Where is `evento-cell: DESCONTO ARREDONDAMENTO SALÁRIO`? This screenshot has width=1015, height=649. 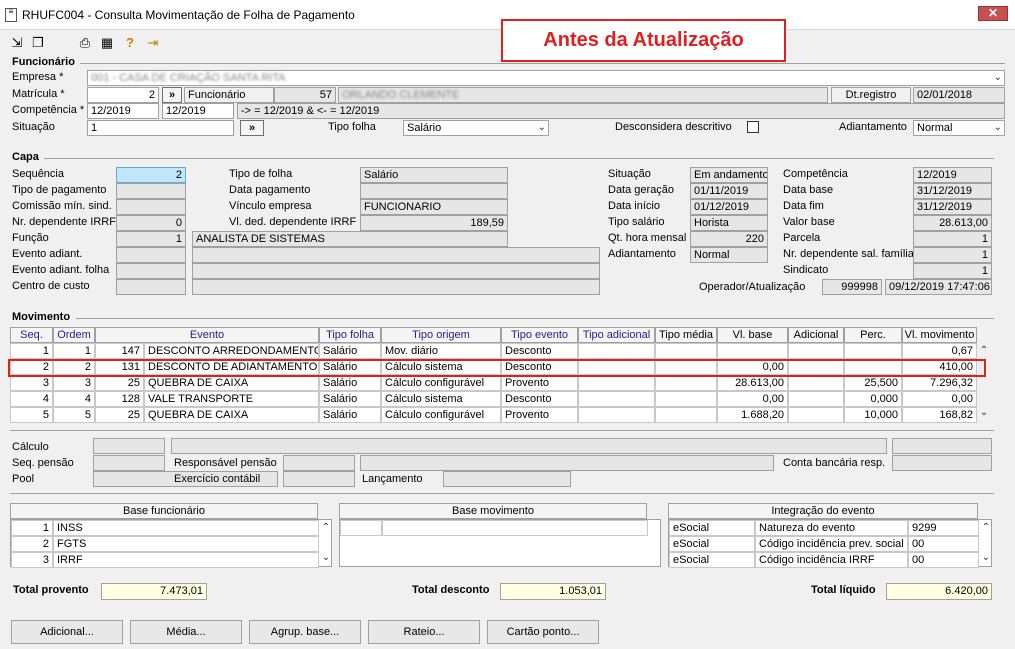
evento-cell: DESCONTO ARREDONDAMENTO SALÁRIO is located at coordinates (231, 351).